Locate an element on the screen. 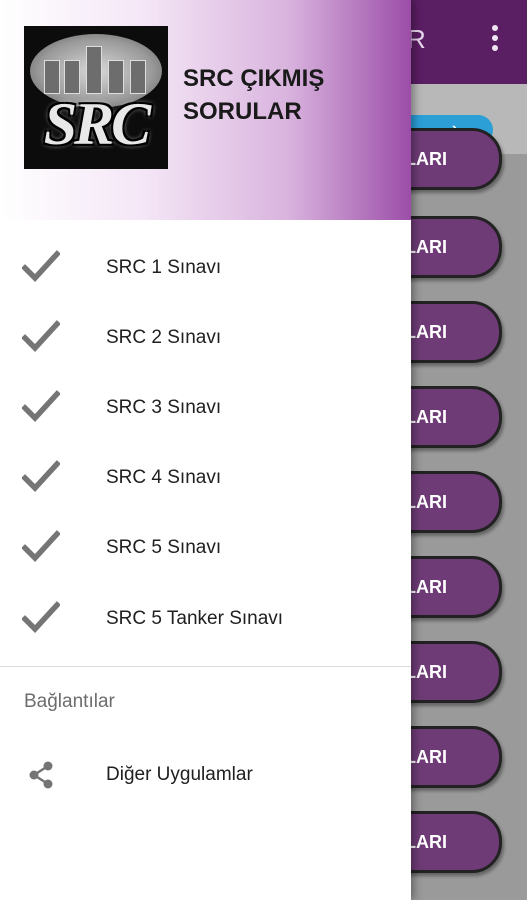 This screenshot has height=900, width=527. nav-item-src5: SRC 5 Sınavı is located at coordinates (205, 548).